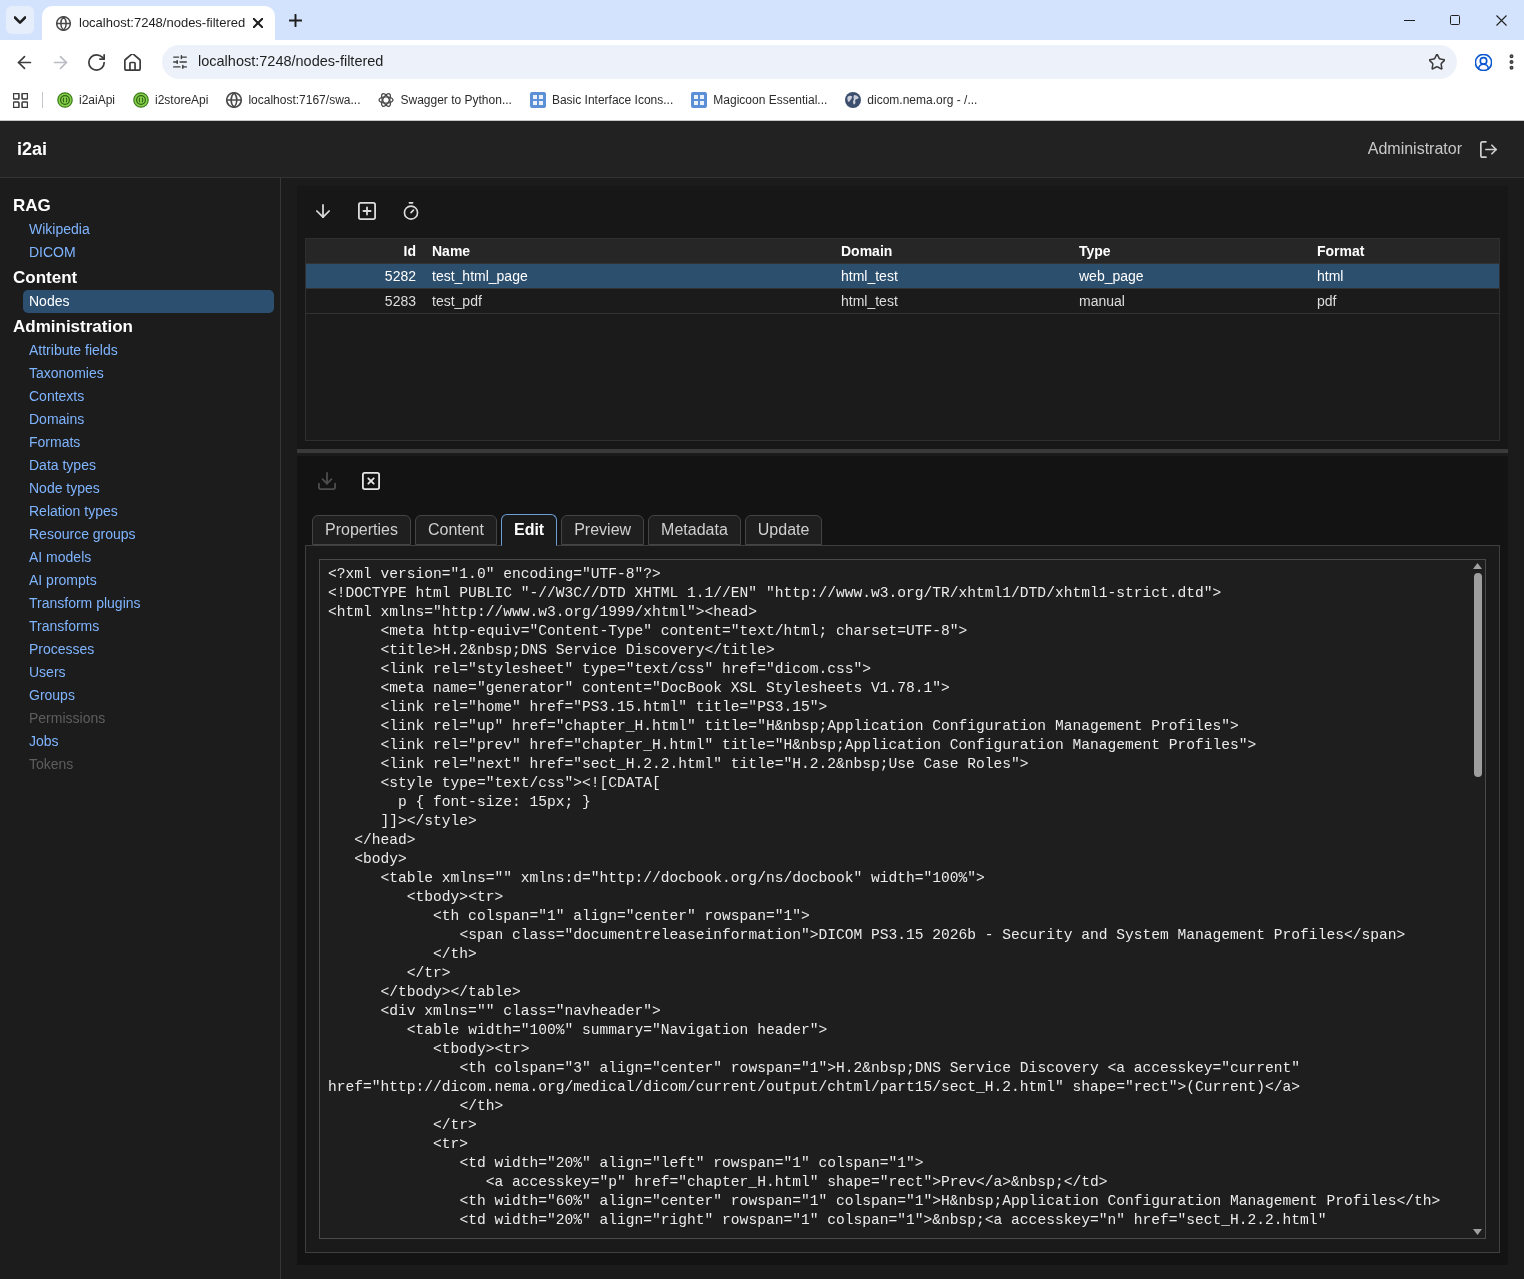 This screenshot has height=1279, width=1524. What do you see at coordinates (691, 1163) in the screenshot?
I see `code-line: <td width="20%" align="left" rowspan="1" colspan="1">` at bounding box center [691, 1163].